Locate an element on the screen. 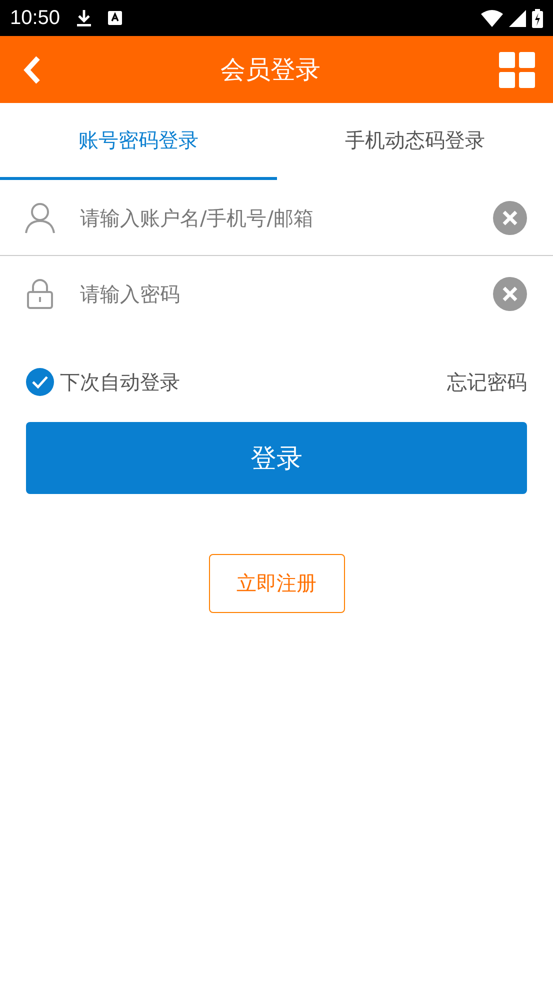 The image size is (553, 984). remember-label: 下次自动登录 is located at coordinates (120, 382).